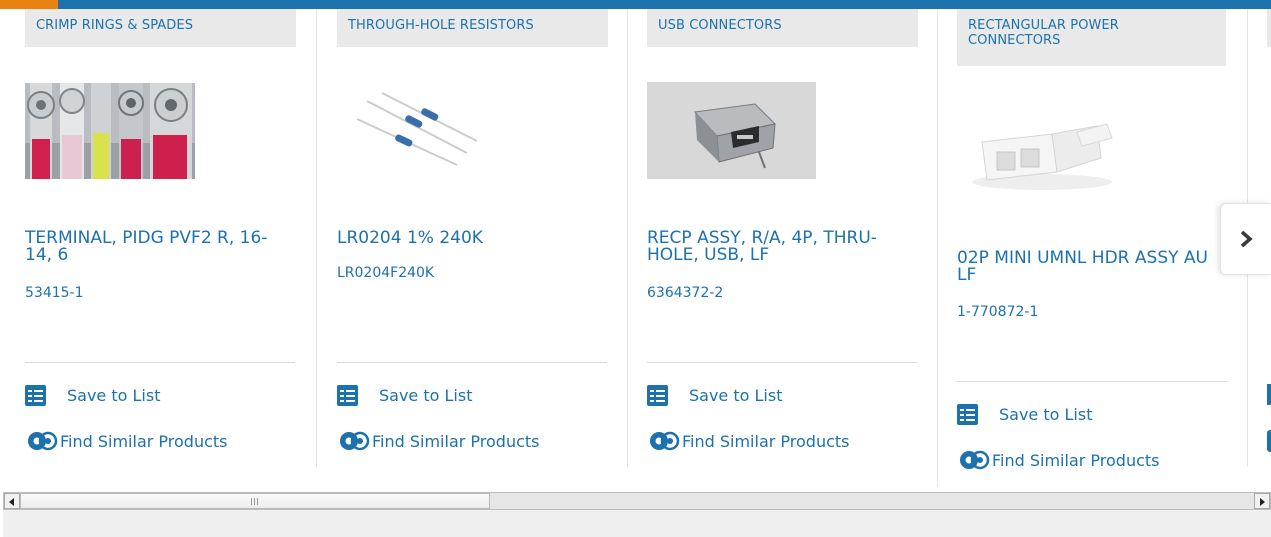  Describe the element at coordinates (467, 238) in the screenshot. I see `product-title: LR0204 1% 240K` at that location.